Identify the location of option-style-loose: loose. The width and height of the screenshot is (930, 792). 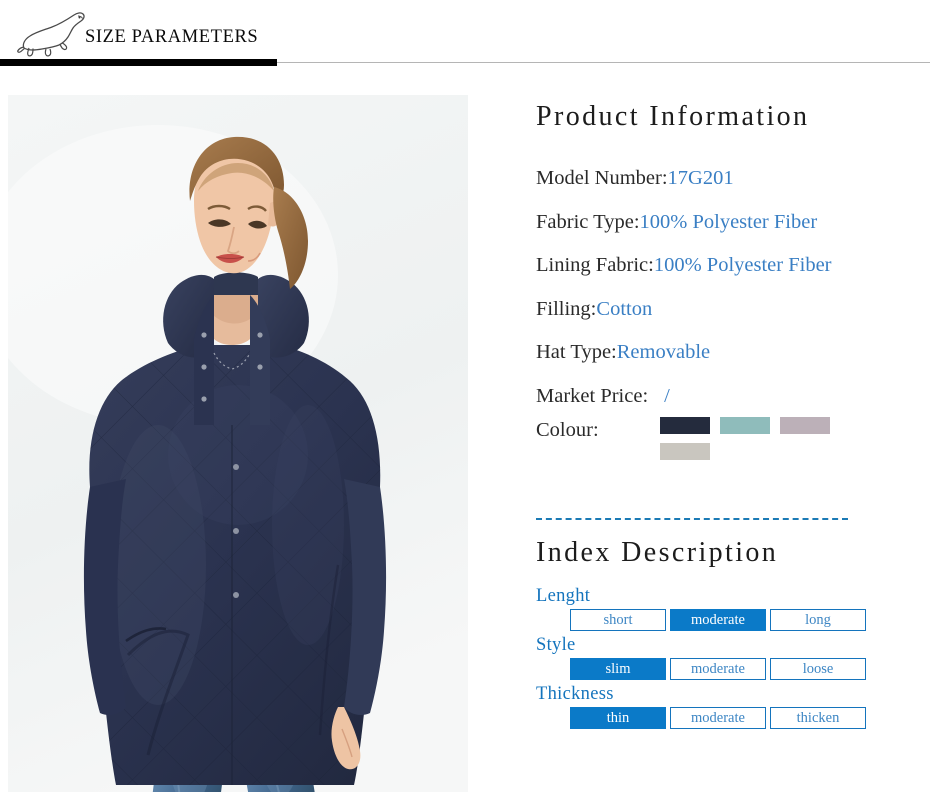
(818, 669).